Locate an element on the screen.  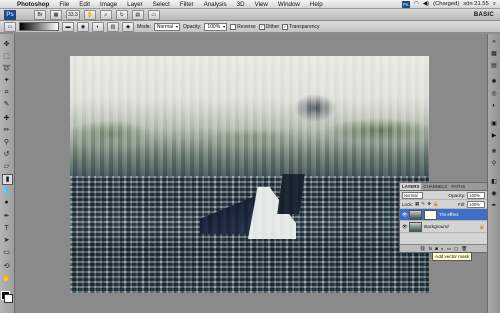
screen-mode-icon: ▭ is located at coordinates (153, 14).